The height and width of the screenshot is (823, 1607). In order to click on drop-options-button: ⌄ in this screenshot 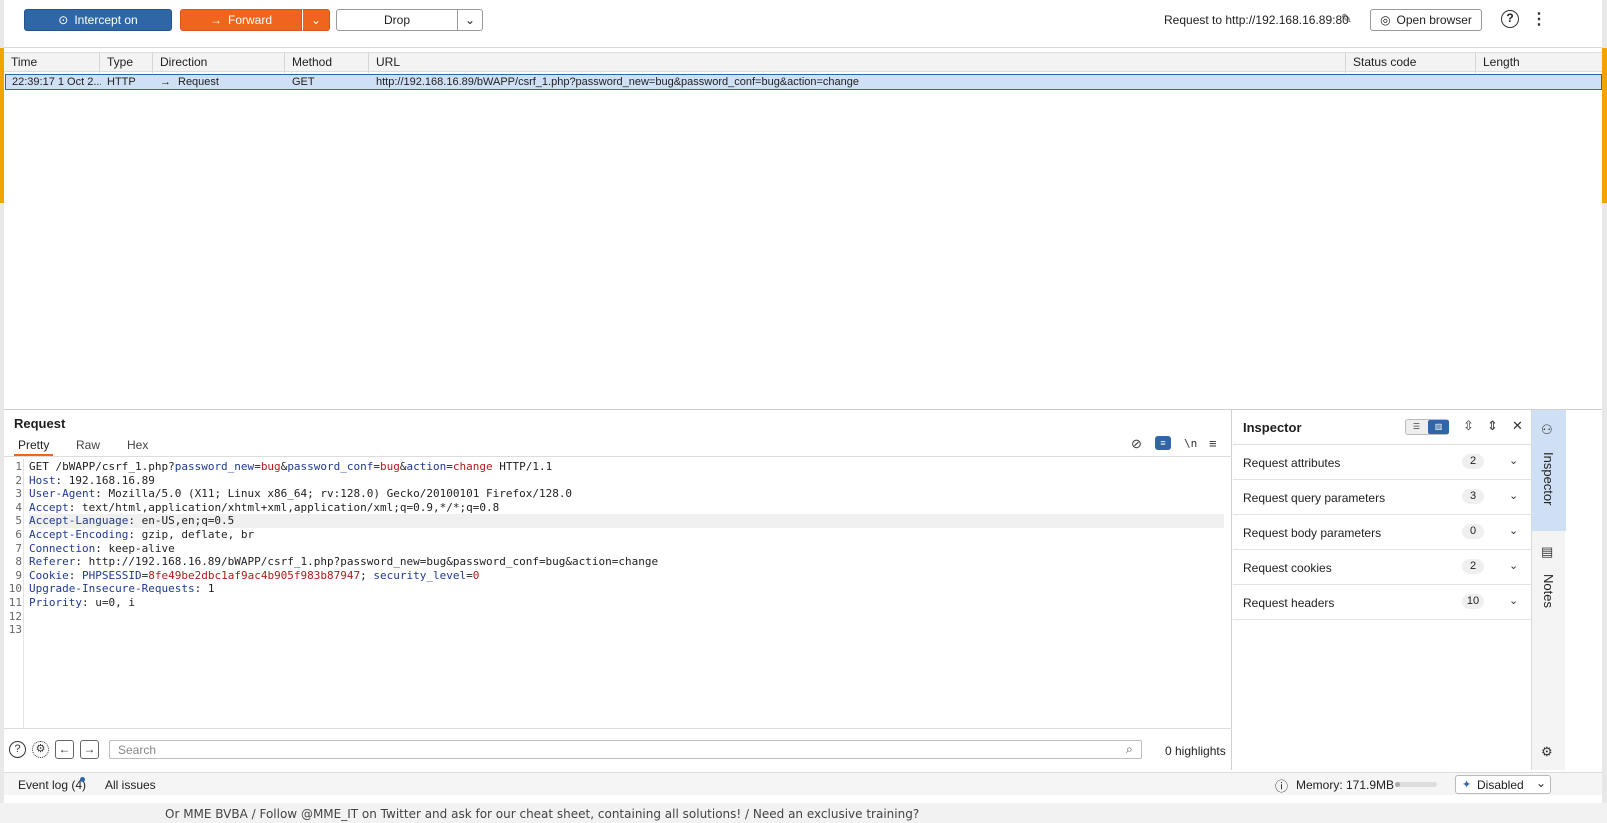, I will do `click(470, 20)`.